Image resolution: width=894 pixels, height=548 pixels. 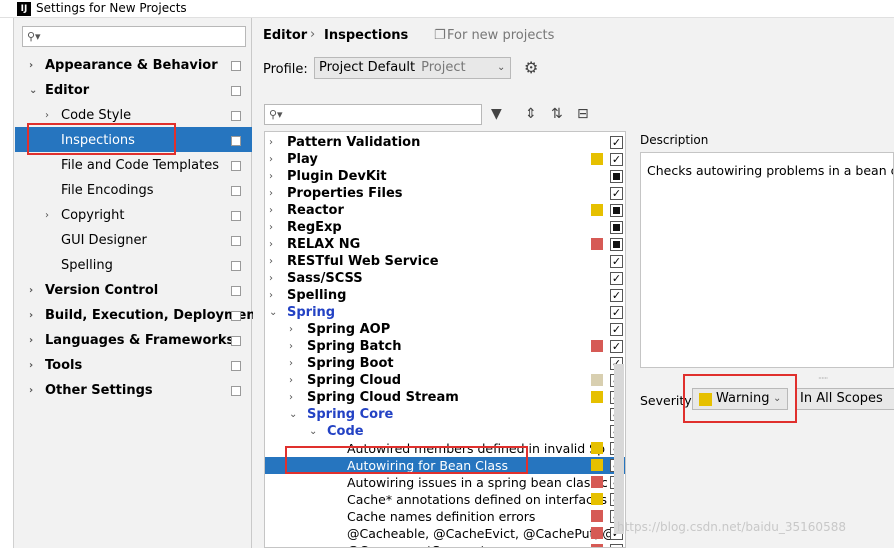 What do you see at coordinates (531, 114) in the screenshot?
I see `expand-all-icon: ⇕` at bounding box center [531, 114].